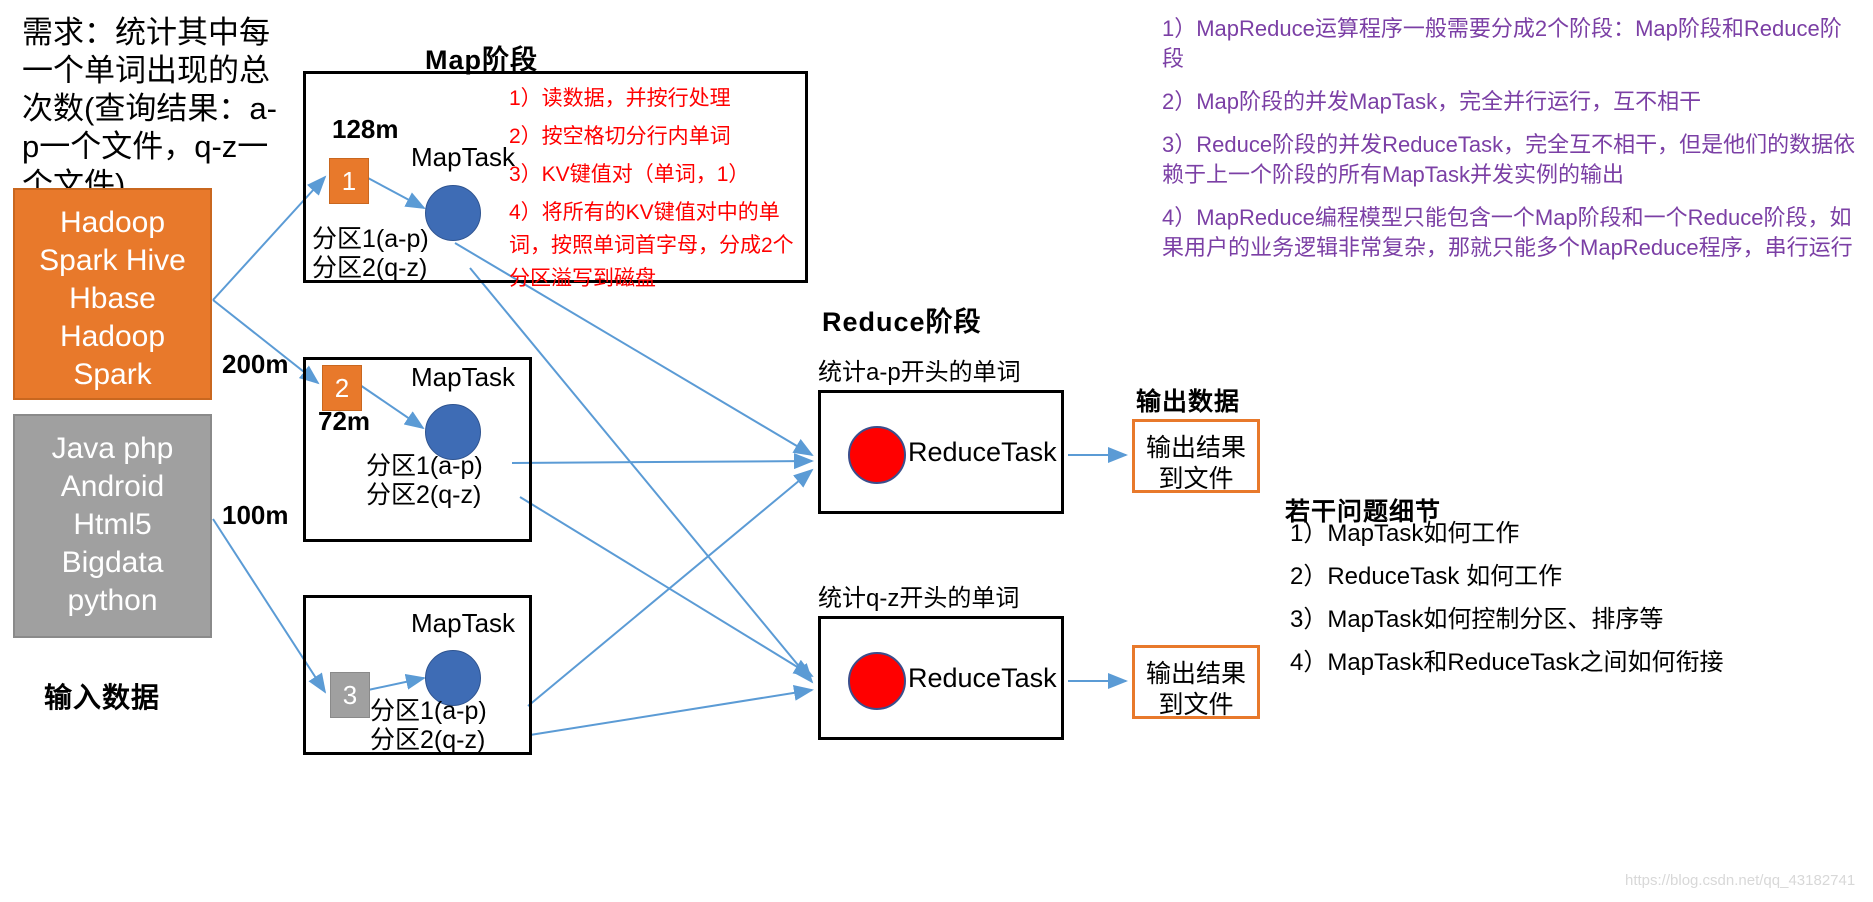 The width and height of the screenshot is (1873, 902). What do you see at coordinates (1477, 619) in the screenshot?
I see `detail-3: 3）MapTask如何控制分区、排序等` at bounding box center [1477, 619].